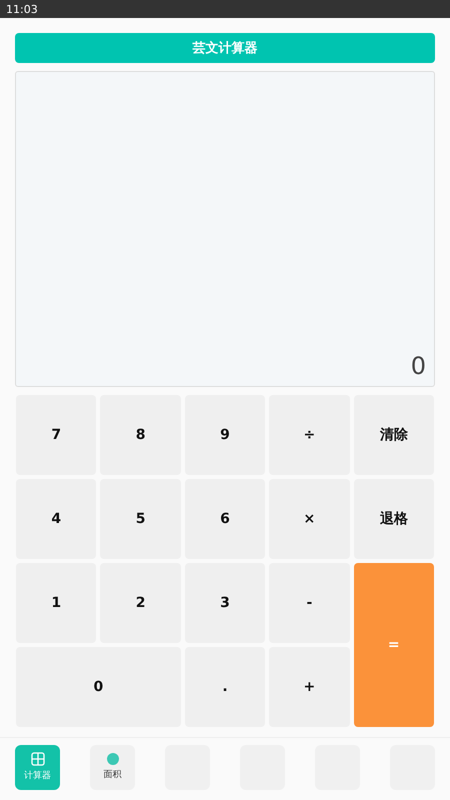  What do you see at coordinates (225, 48) in the screenshot?
I see `app-title: 芸文计算器` at bounding box center [225, 48].